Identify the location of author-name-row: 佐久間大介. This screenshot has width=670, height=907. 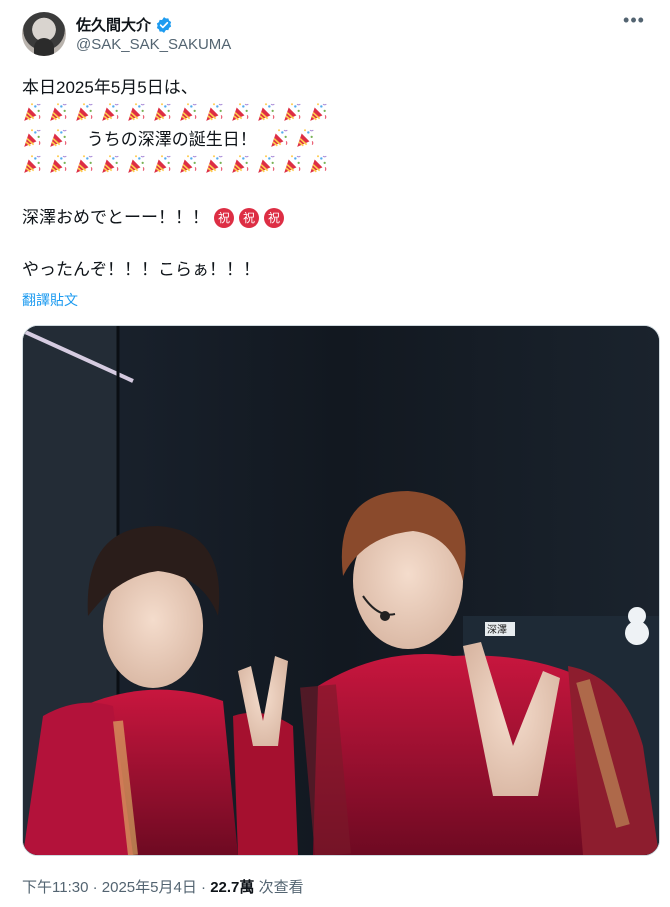
(124, 24).